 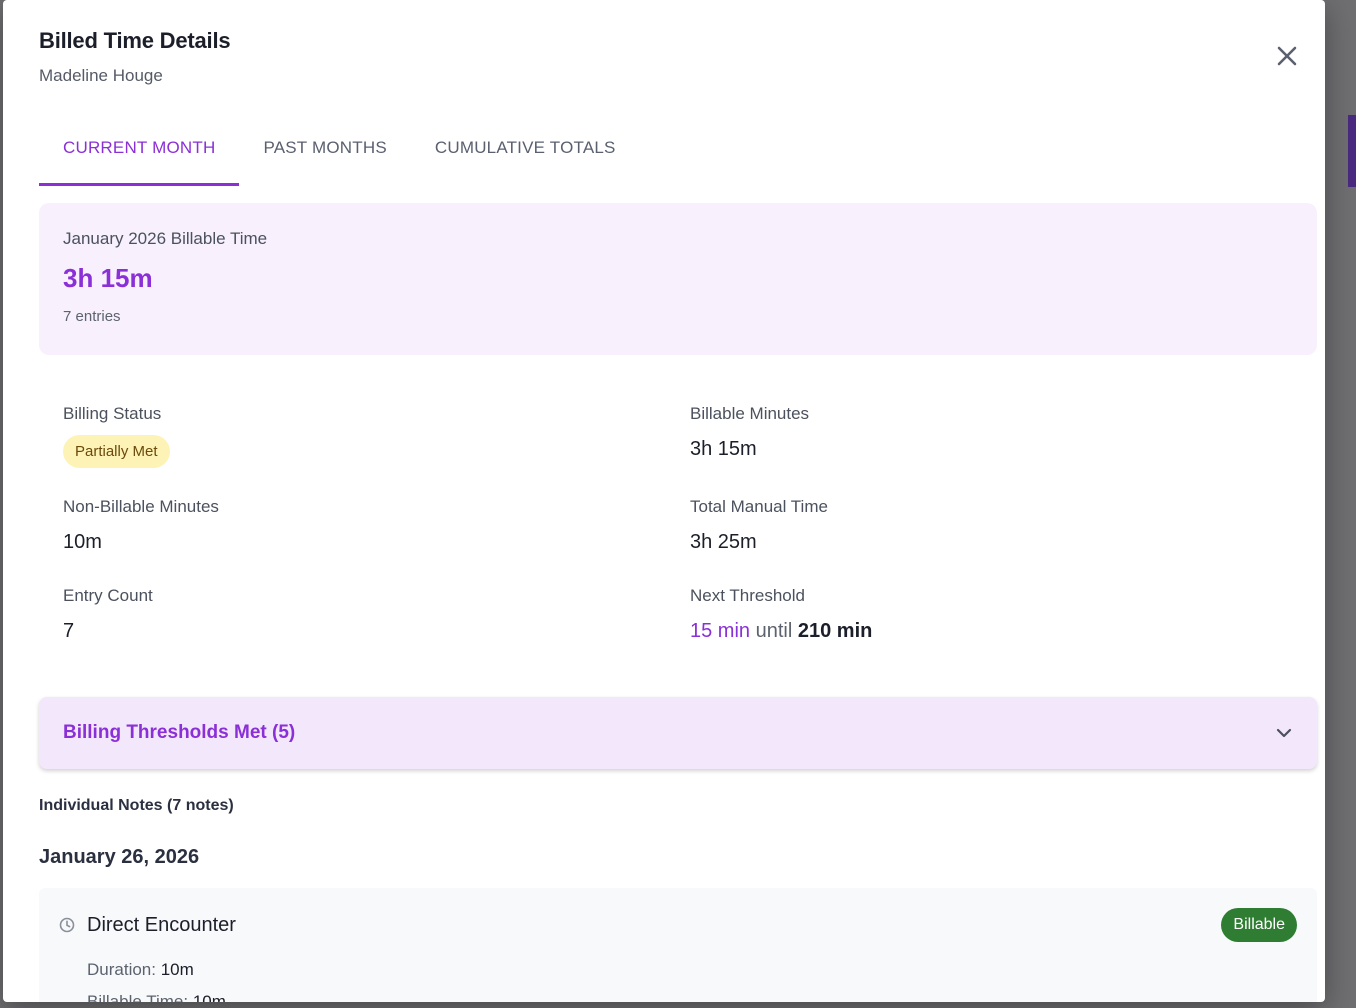 I want to click on stat-billable-minutes: Billable Minutes 3h 15m, so click(x=749, y=432).